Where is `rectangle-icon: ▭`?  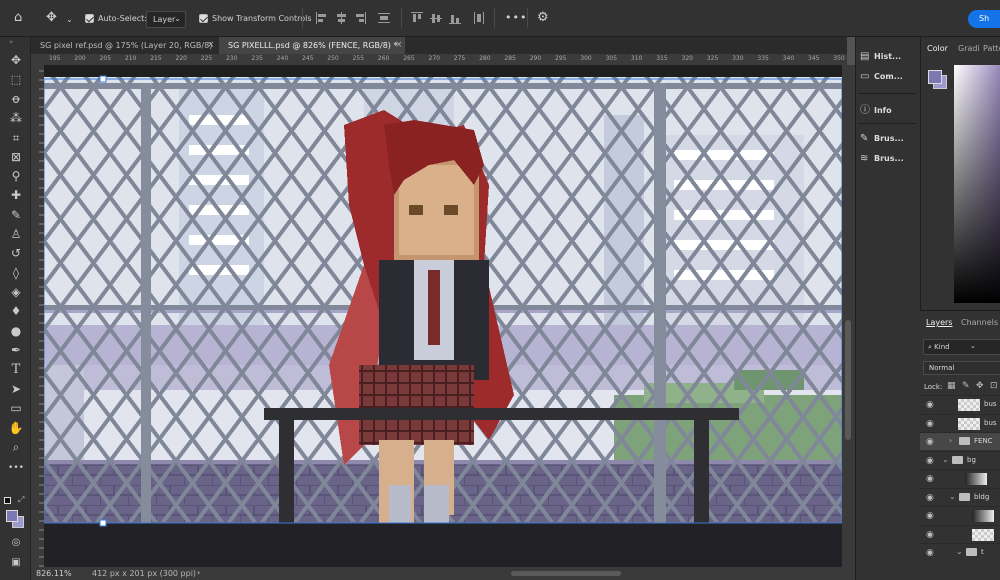 rectangle-icon: ▭ is located at coordinates (16, 408).